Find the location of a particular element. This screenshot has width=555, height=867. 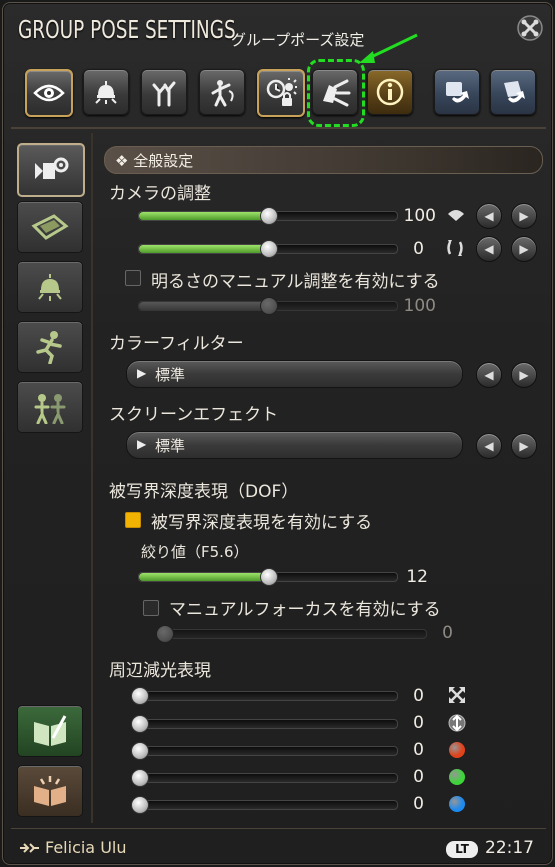

info-icon is located at coordinates (390, 92).